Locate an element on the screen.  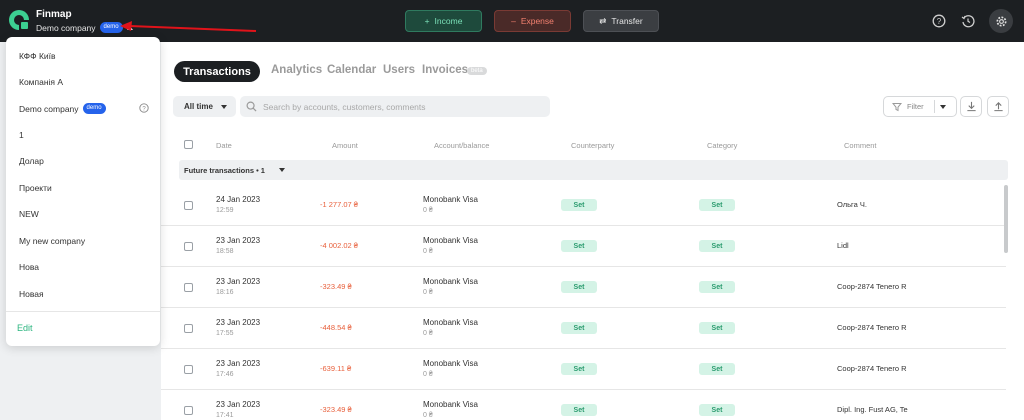
header-account: Account/balance is located at coordinates (461, 145).